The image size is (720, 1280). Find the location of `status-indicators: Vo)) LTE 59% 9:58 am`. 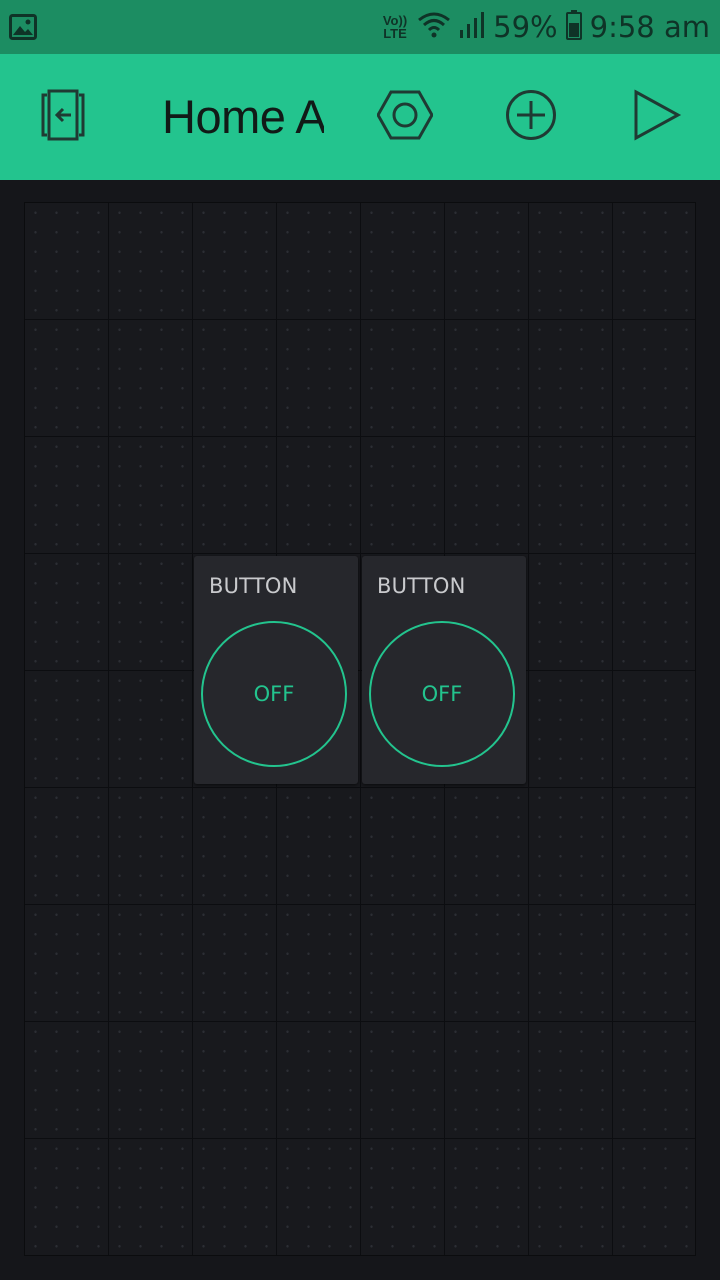

status-indicators: Vo)) LTE 59% 9:58 am is located at coordinates (546, 27).